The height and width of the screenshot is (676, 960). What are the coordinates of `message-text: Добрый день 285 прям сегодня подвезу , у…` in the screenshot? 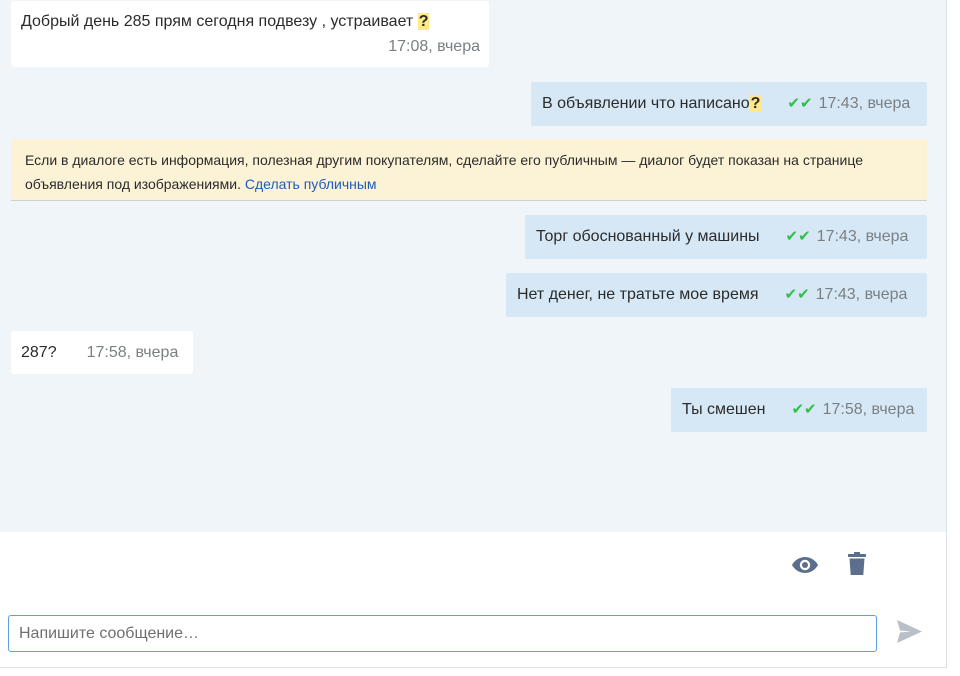 It's located at (219, 21).